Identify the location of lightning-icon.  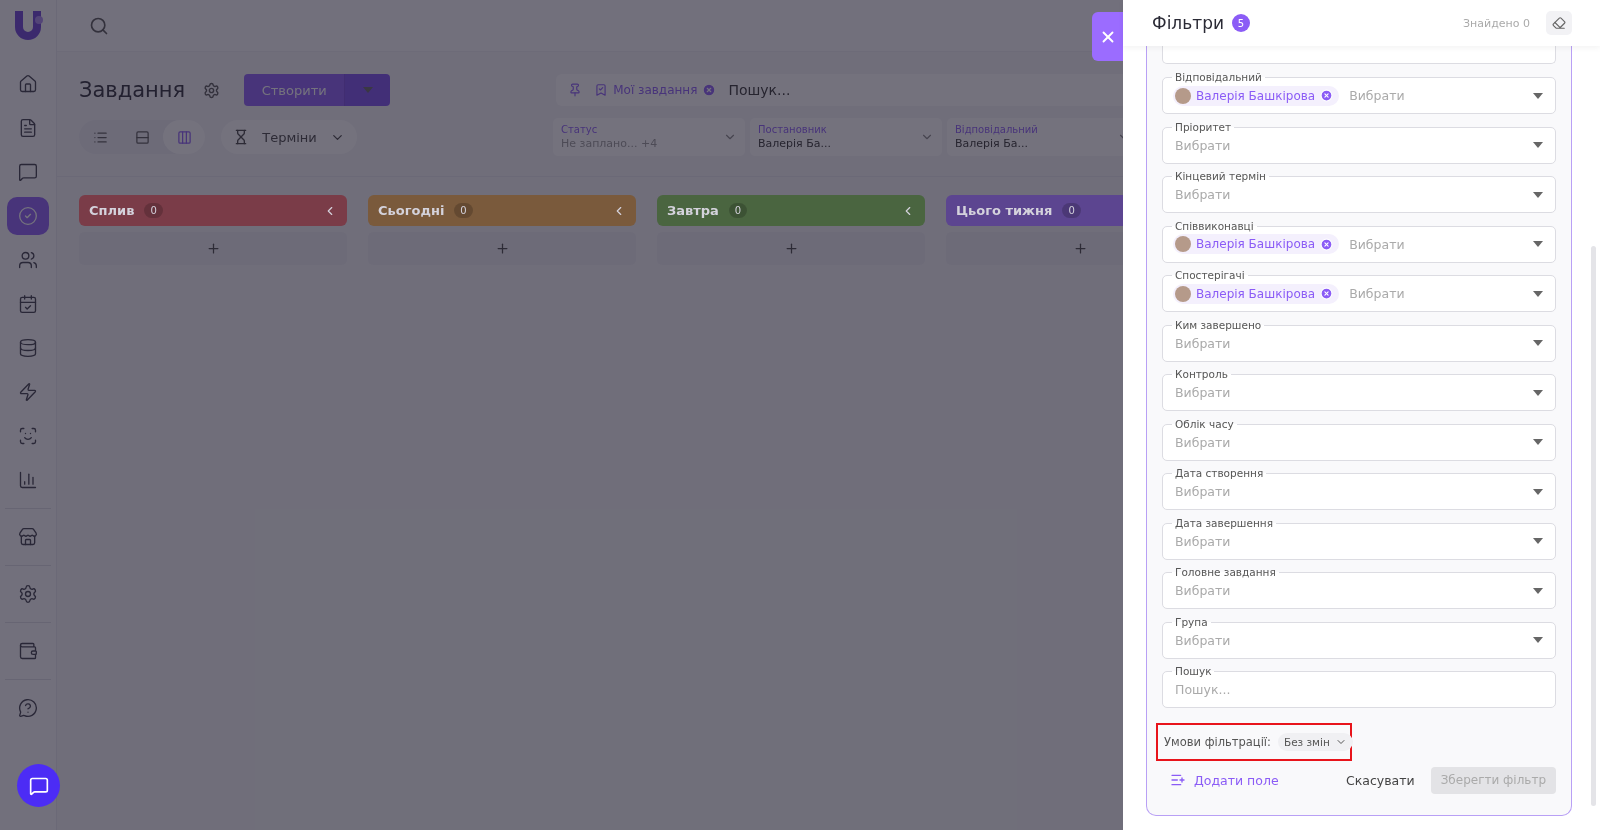
(28, 392).